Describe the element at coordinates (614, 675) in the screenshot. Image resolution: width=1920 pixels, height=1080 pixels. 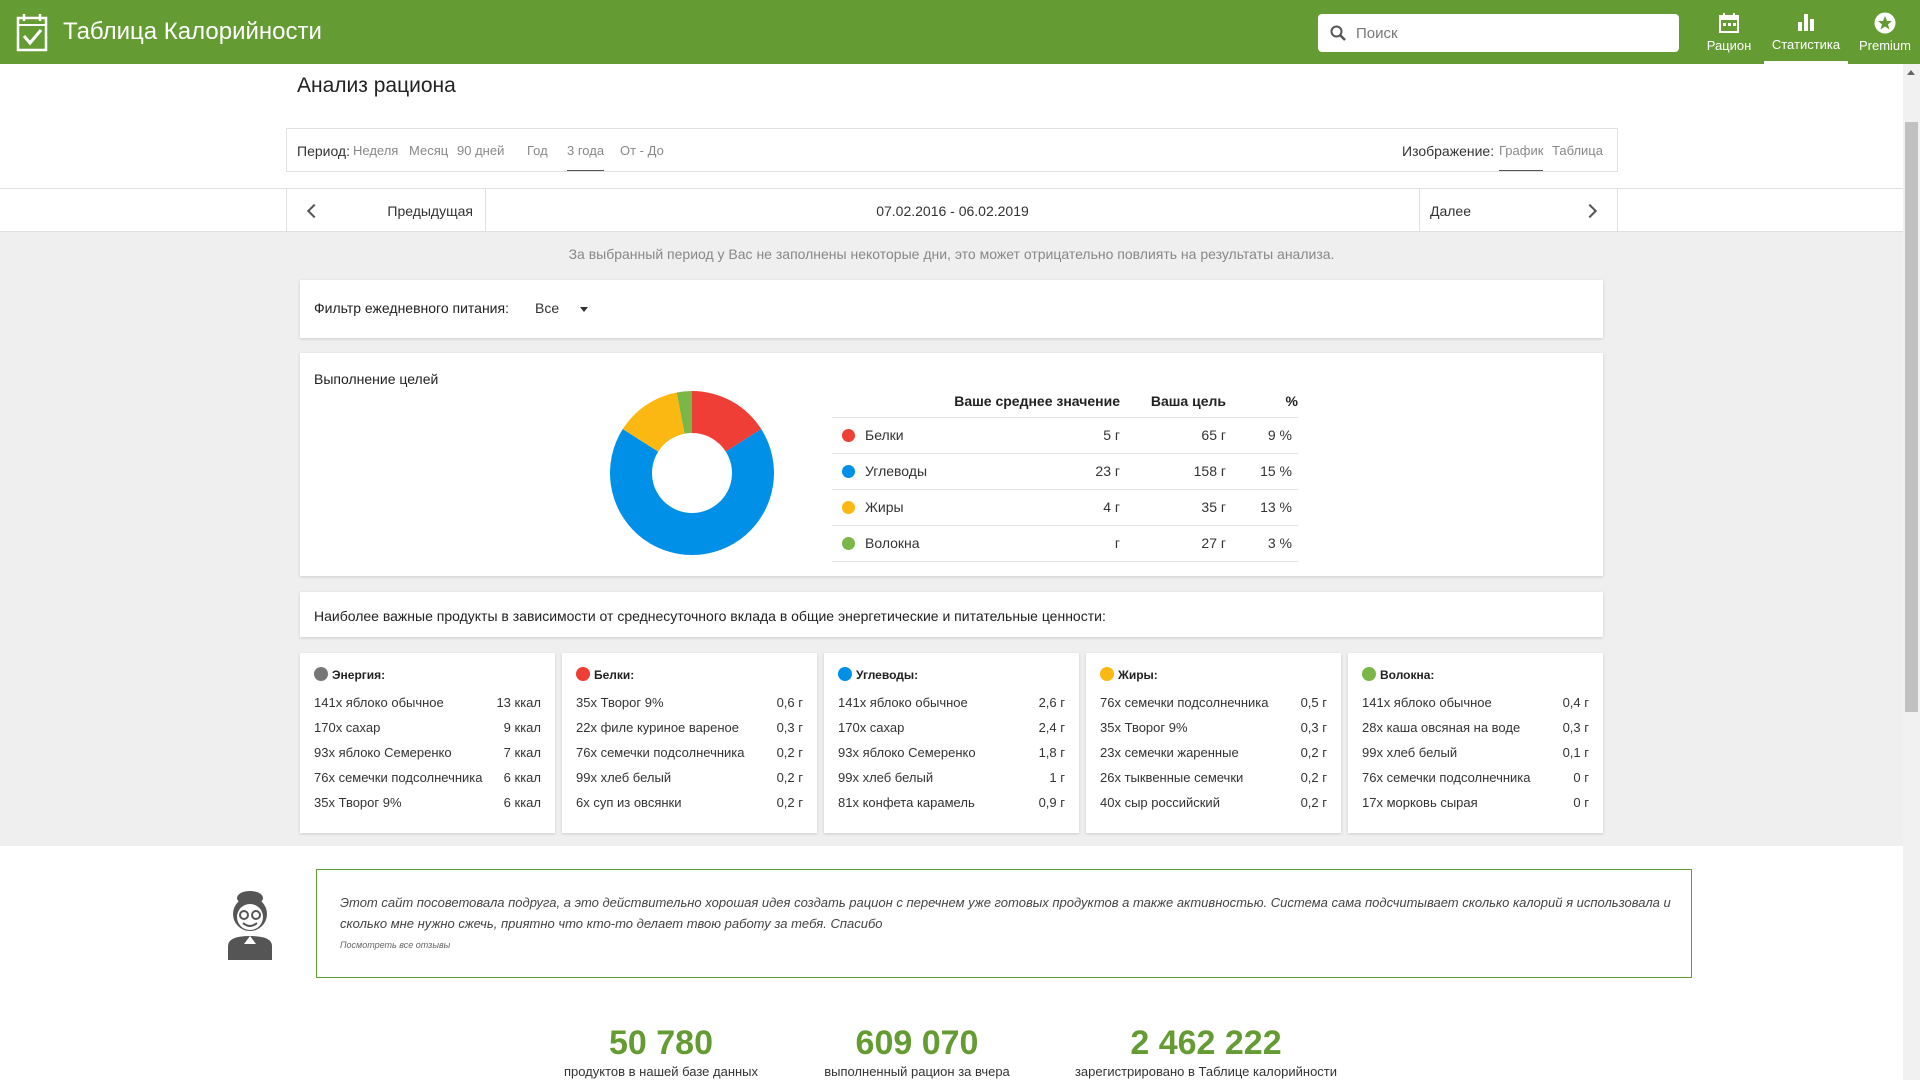
I see `group-name: Белки:` at that location.